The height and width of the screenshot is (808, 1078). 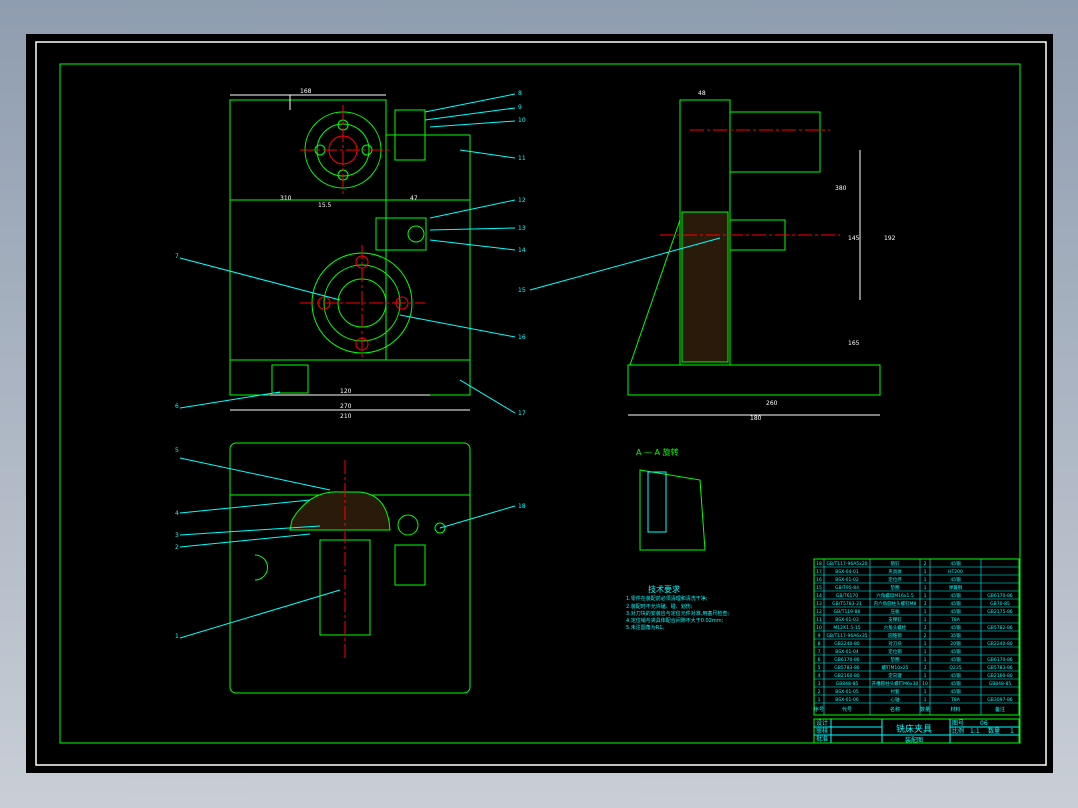 What do you see at coordinates (847, 604) in the screenshot?
I see `bom-cell: GB/T5783-21` at bounding box center [847, 604].